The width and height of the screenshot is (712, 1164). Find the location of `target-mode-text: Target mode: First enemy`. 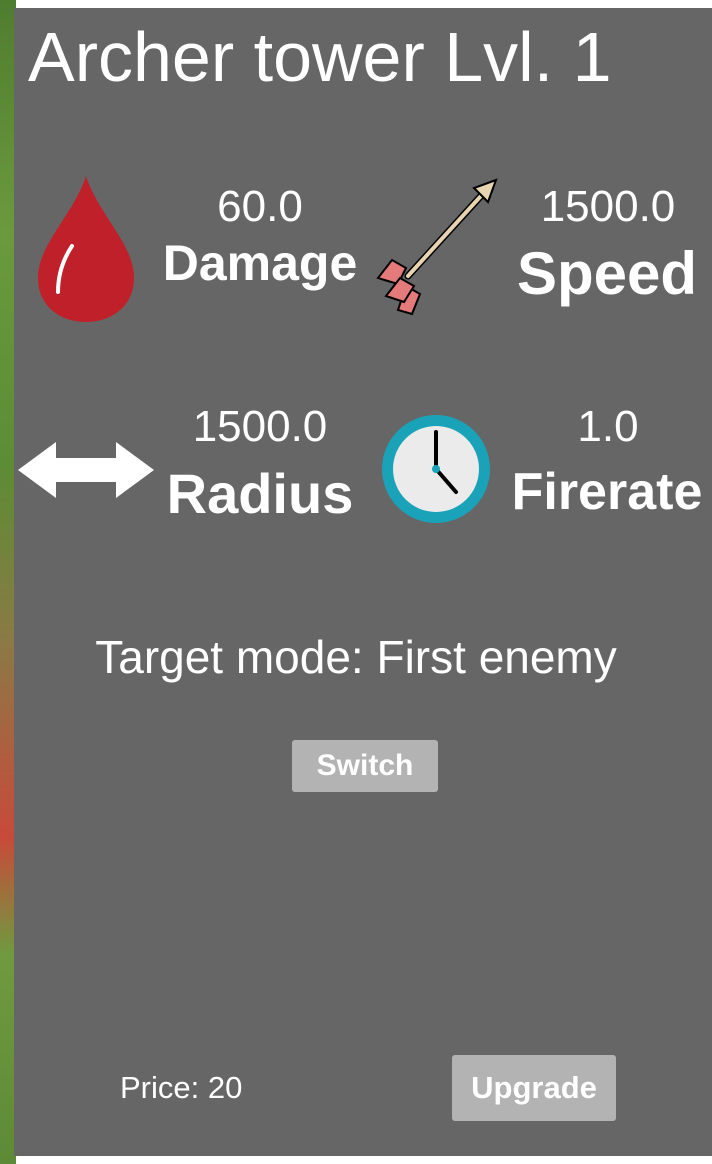

target-mode-text: Target mode: First enemy is located at coordinates (356, 657).